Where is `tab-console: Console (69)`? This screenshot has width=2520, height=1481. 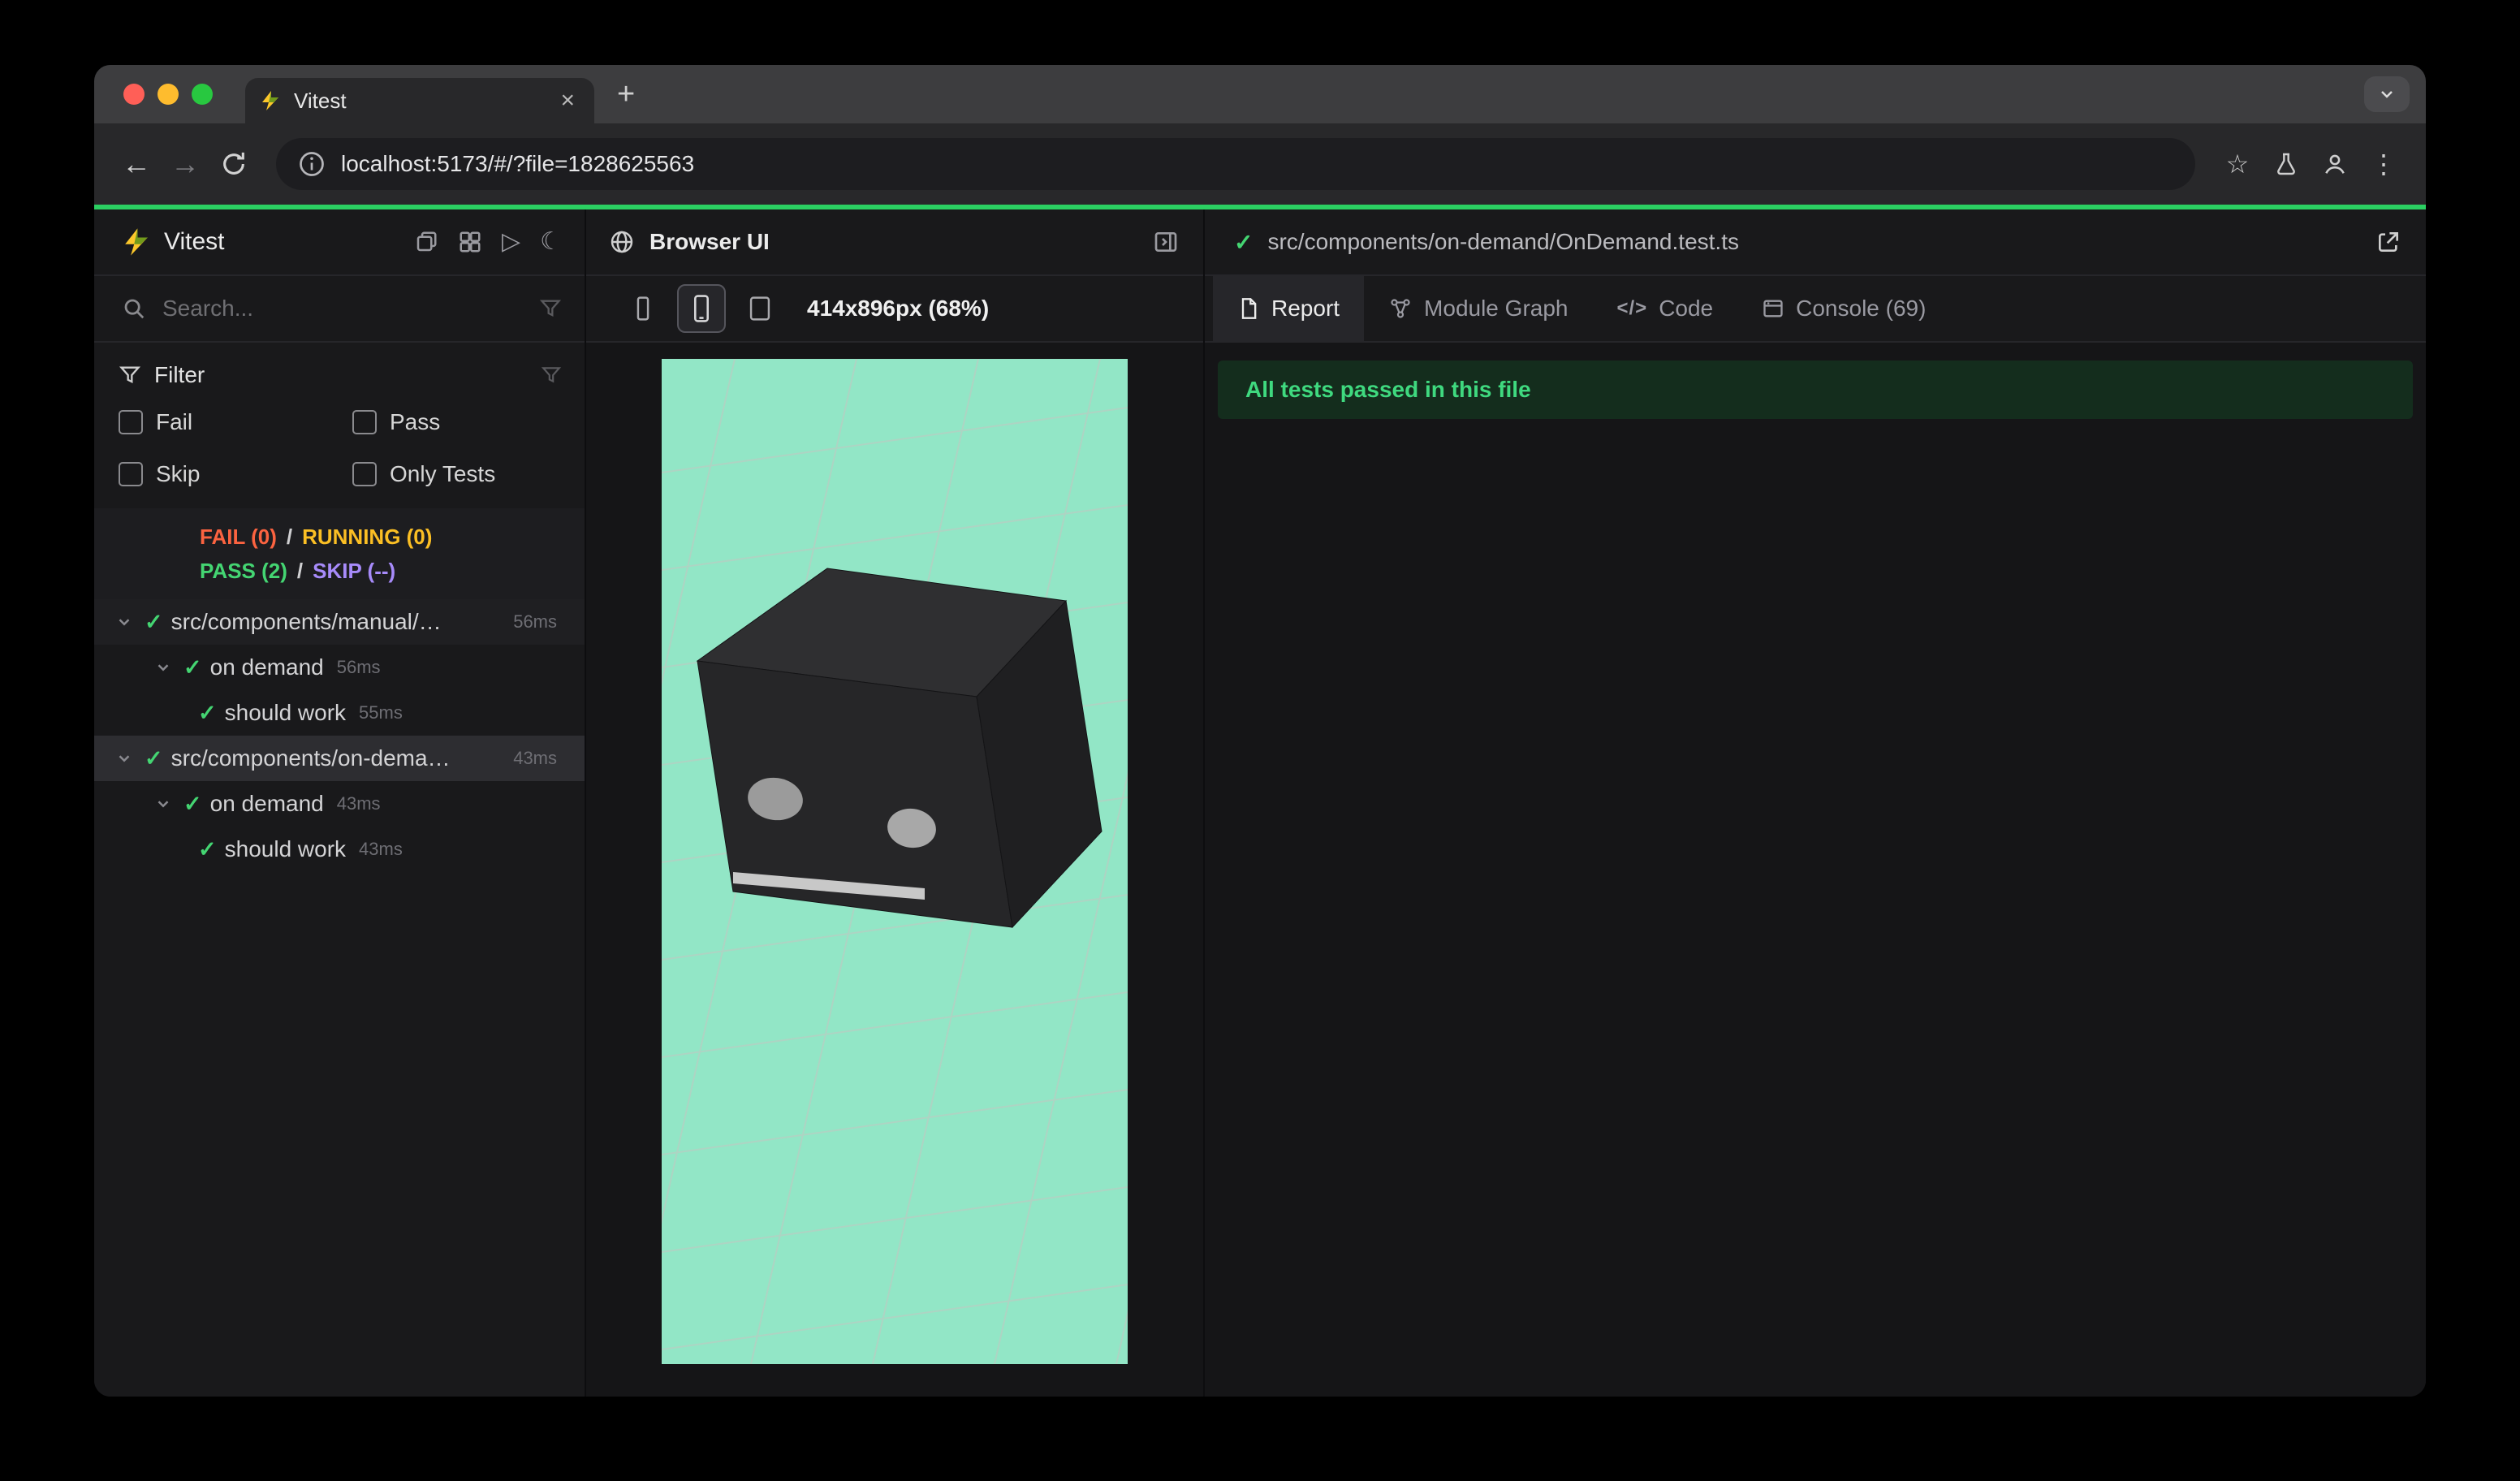 tab-console: Console (69) is located at coordinates (1843, 308).